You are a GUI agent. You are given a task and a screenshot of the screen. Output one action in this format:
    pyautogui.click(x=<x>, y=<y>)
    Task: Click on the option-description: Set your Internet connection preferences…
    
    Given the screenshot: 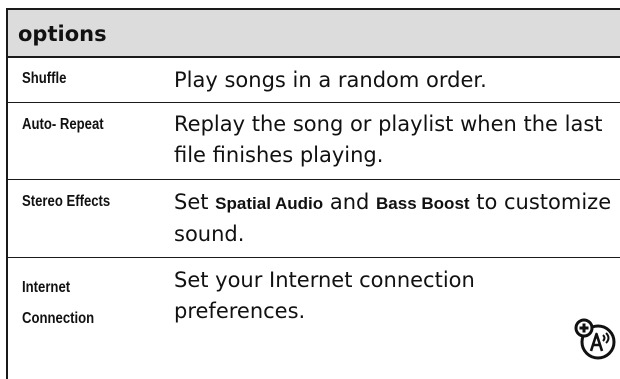 What is the action you would take?
    pyautogui.click(x=394, y=296)
    